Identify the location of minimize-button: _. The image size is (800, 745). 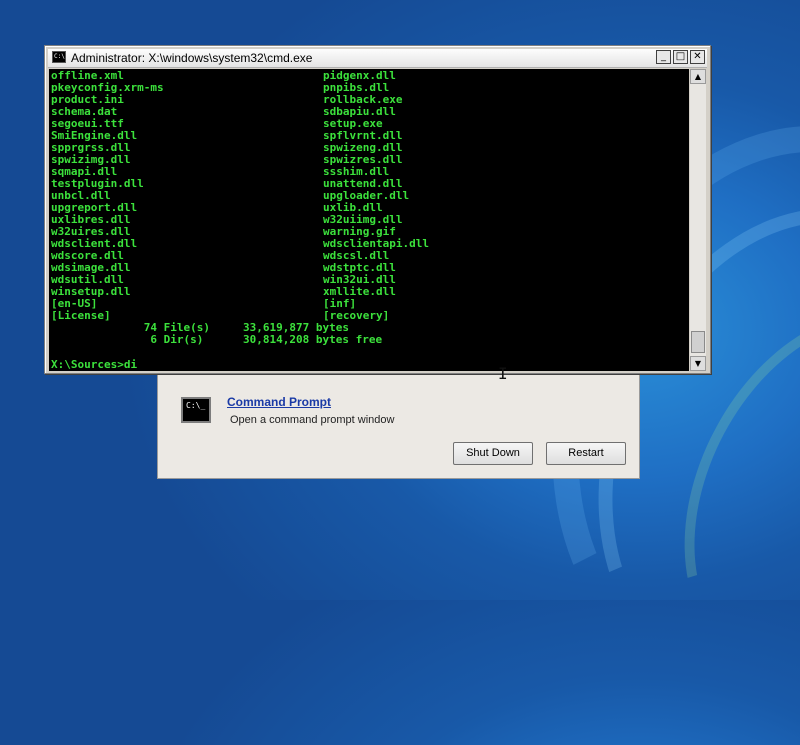
(663, 57).